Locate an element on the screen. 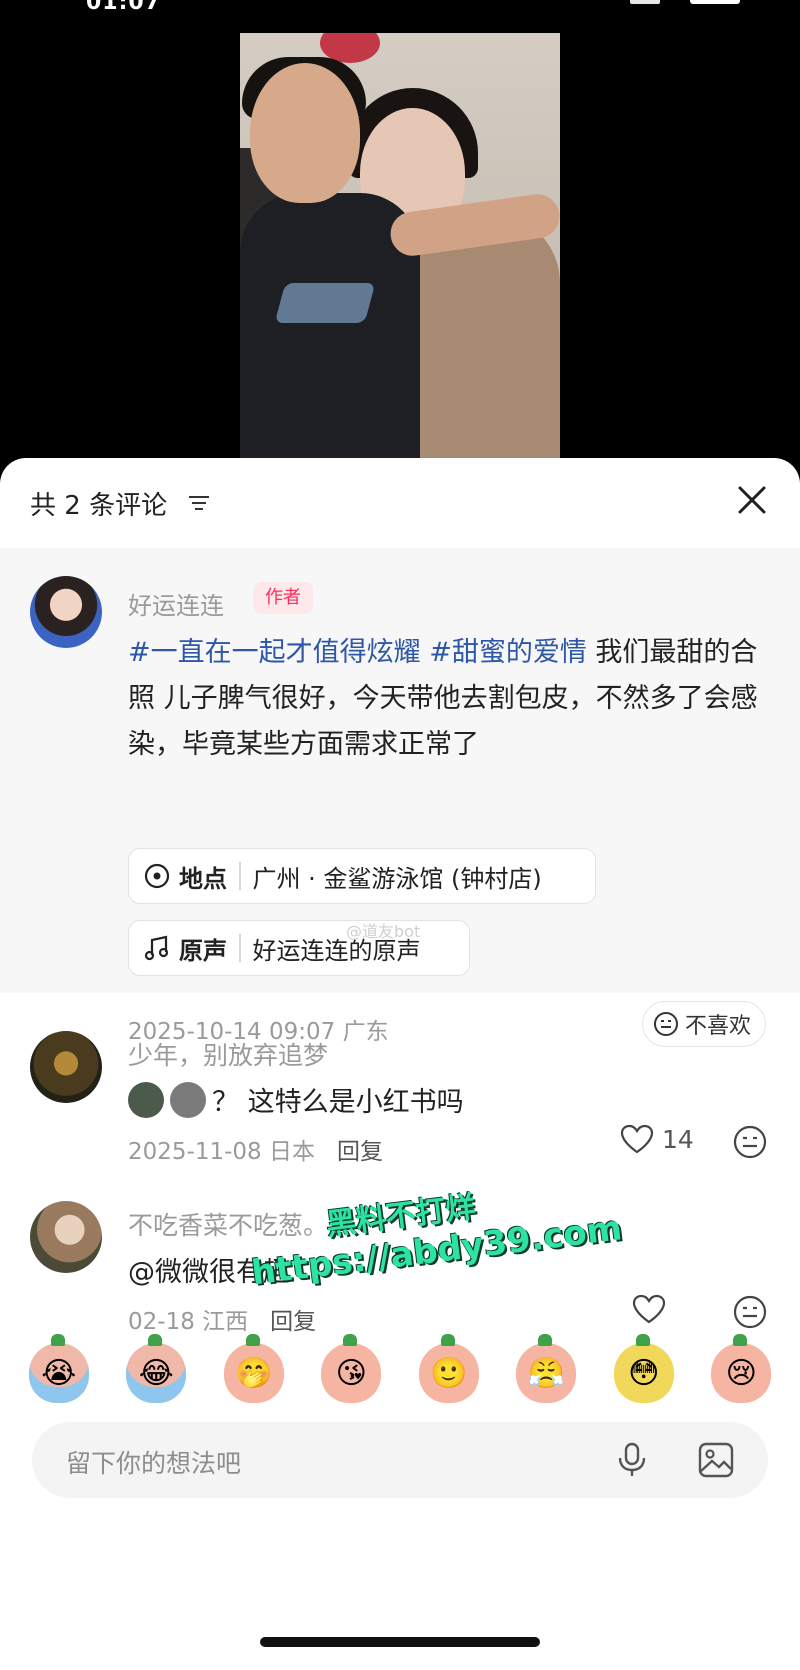 The image size is (800, 1670). sort-icon is located at coordinates (199, 503).